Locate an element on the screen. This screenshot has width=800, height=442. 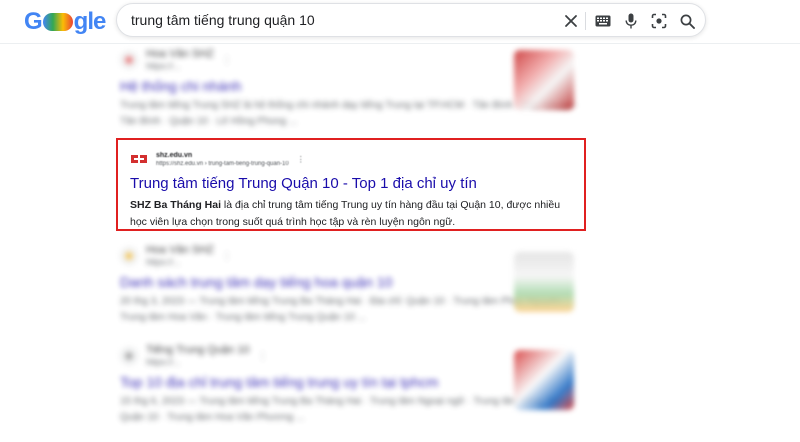
google-logo: Ggle is located at coordinates (65, 22).